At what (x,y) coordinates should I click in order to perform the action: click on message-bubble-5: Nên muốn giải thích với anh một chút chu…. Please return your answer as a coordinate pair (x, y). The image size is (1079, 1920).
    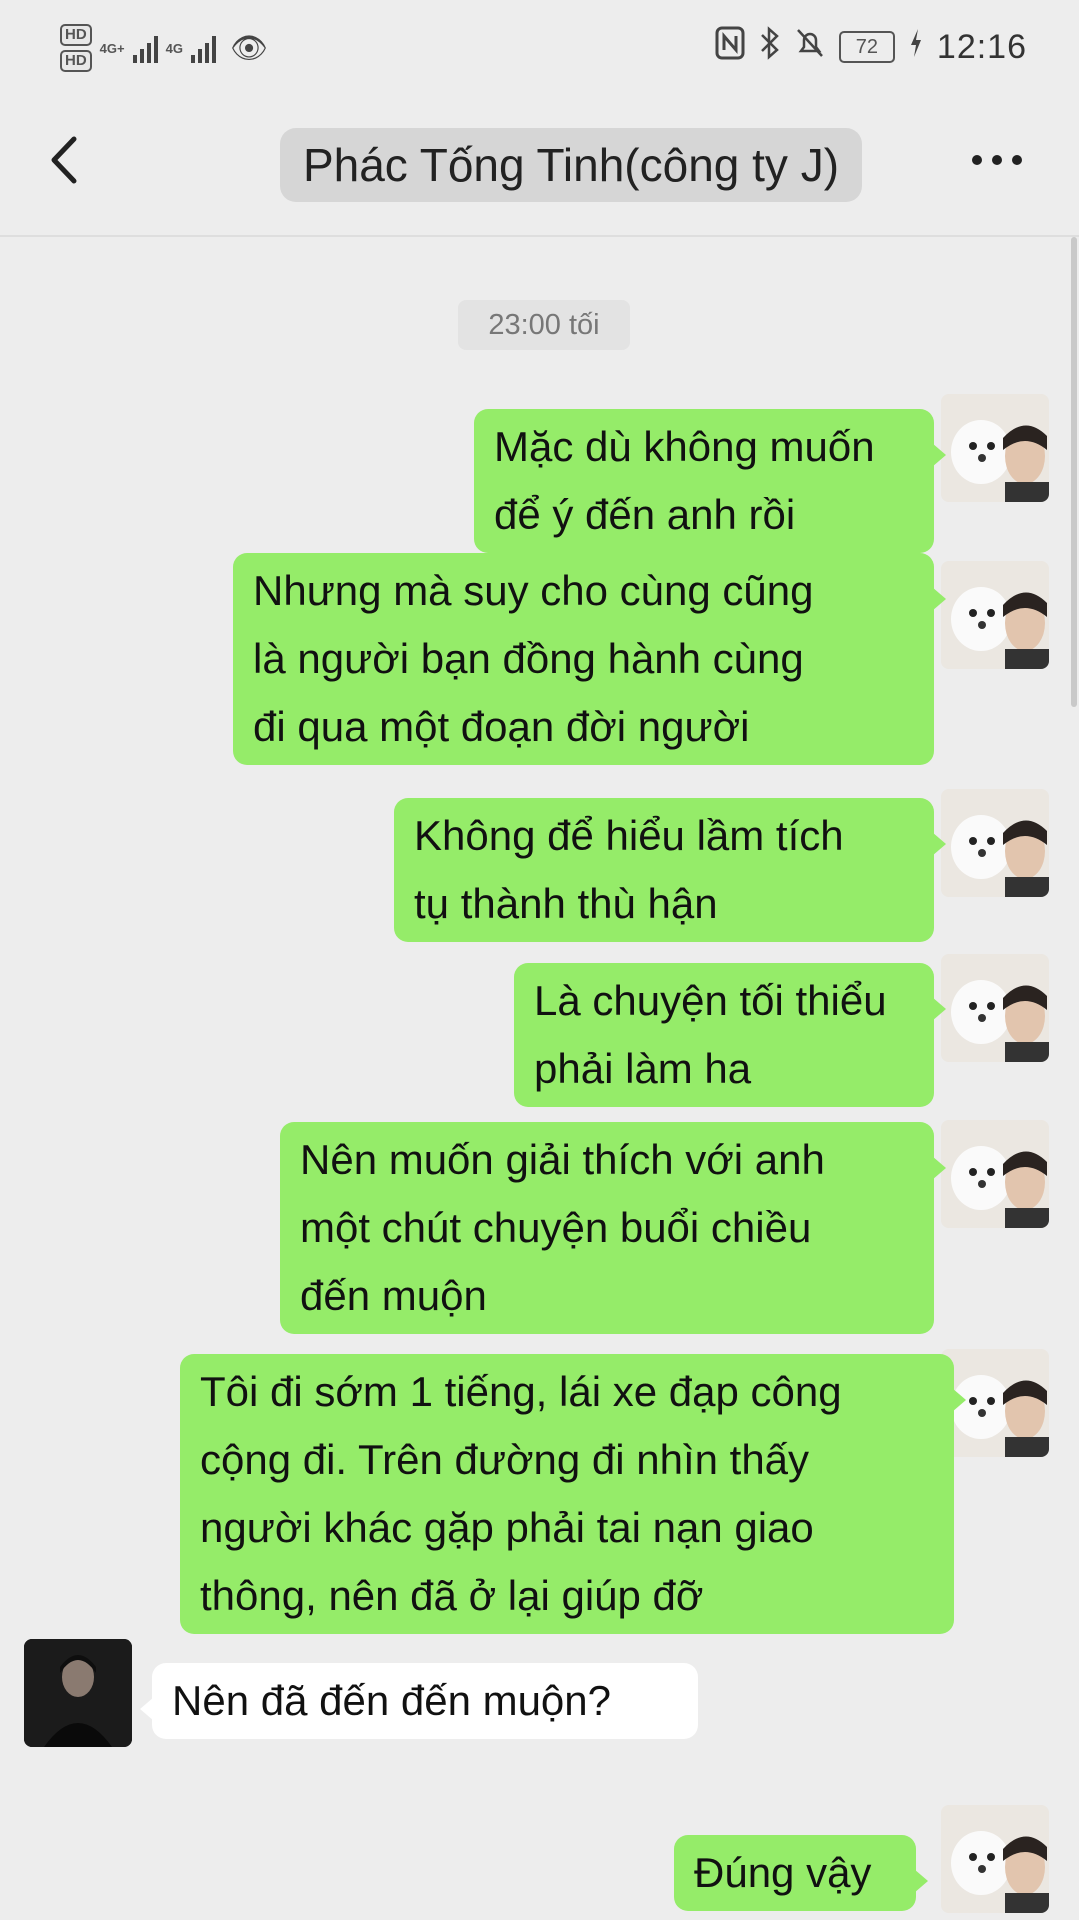
    Looking at the image, I should click on (613, 1228).